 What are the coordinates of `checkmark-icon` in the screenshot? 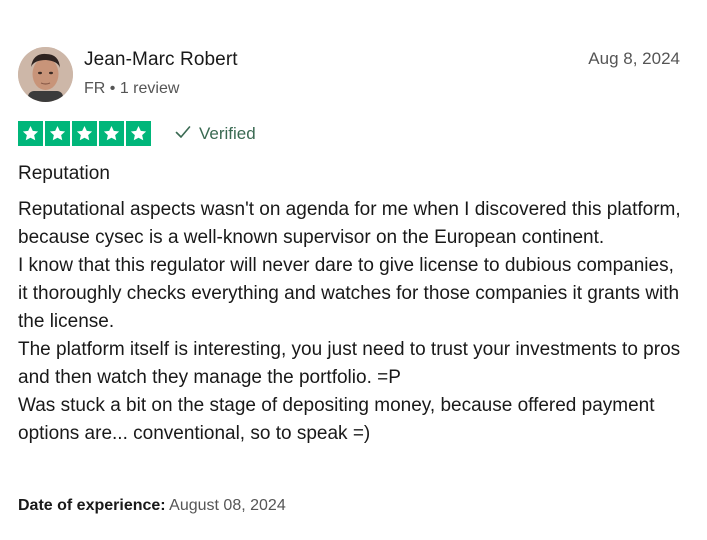 It's located at (183, 134).